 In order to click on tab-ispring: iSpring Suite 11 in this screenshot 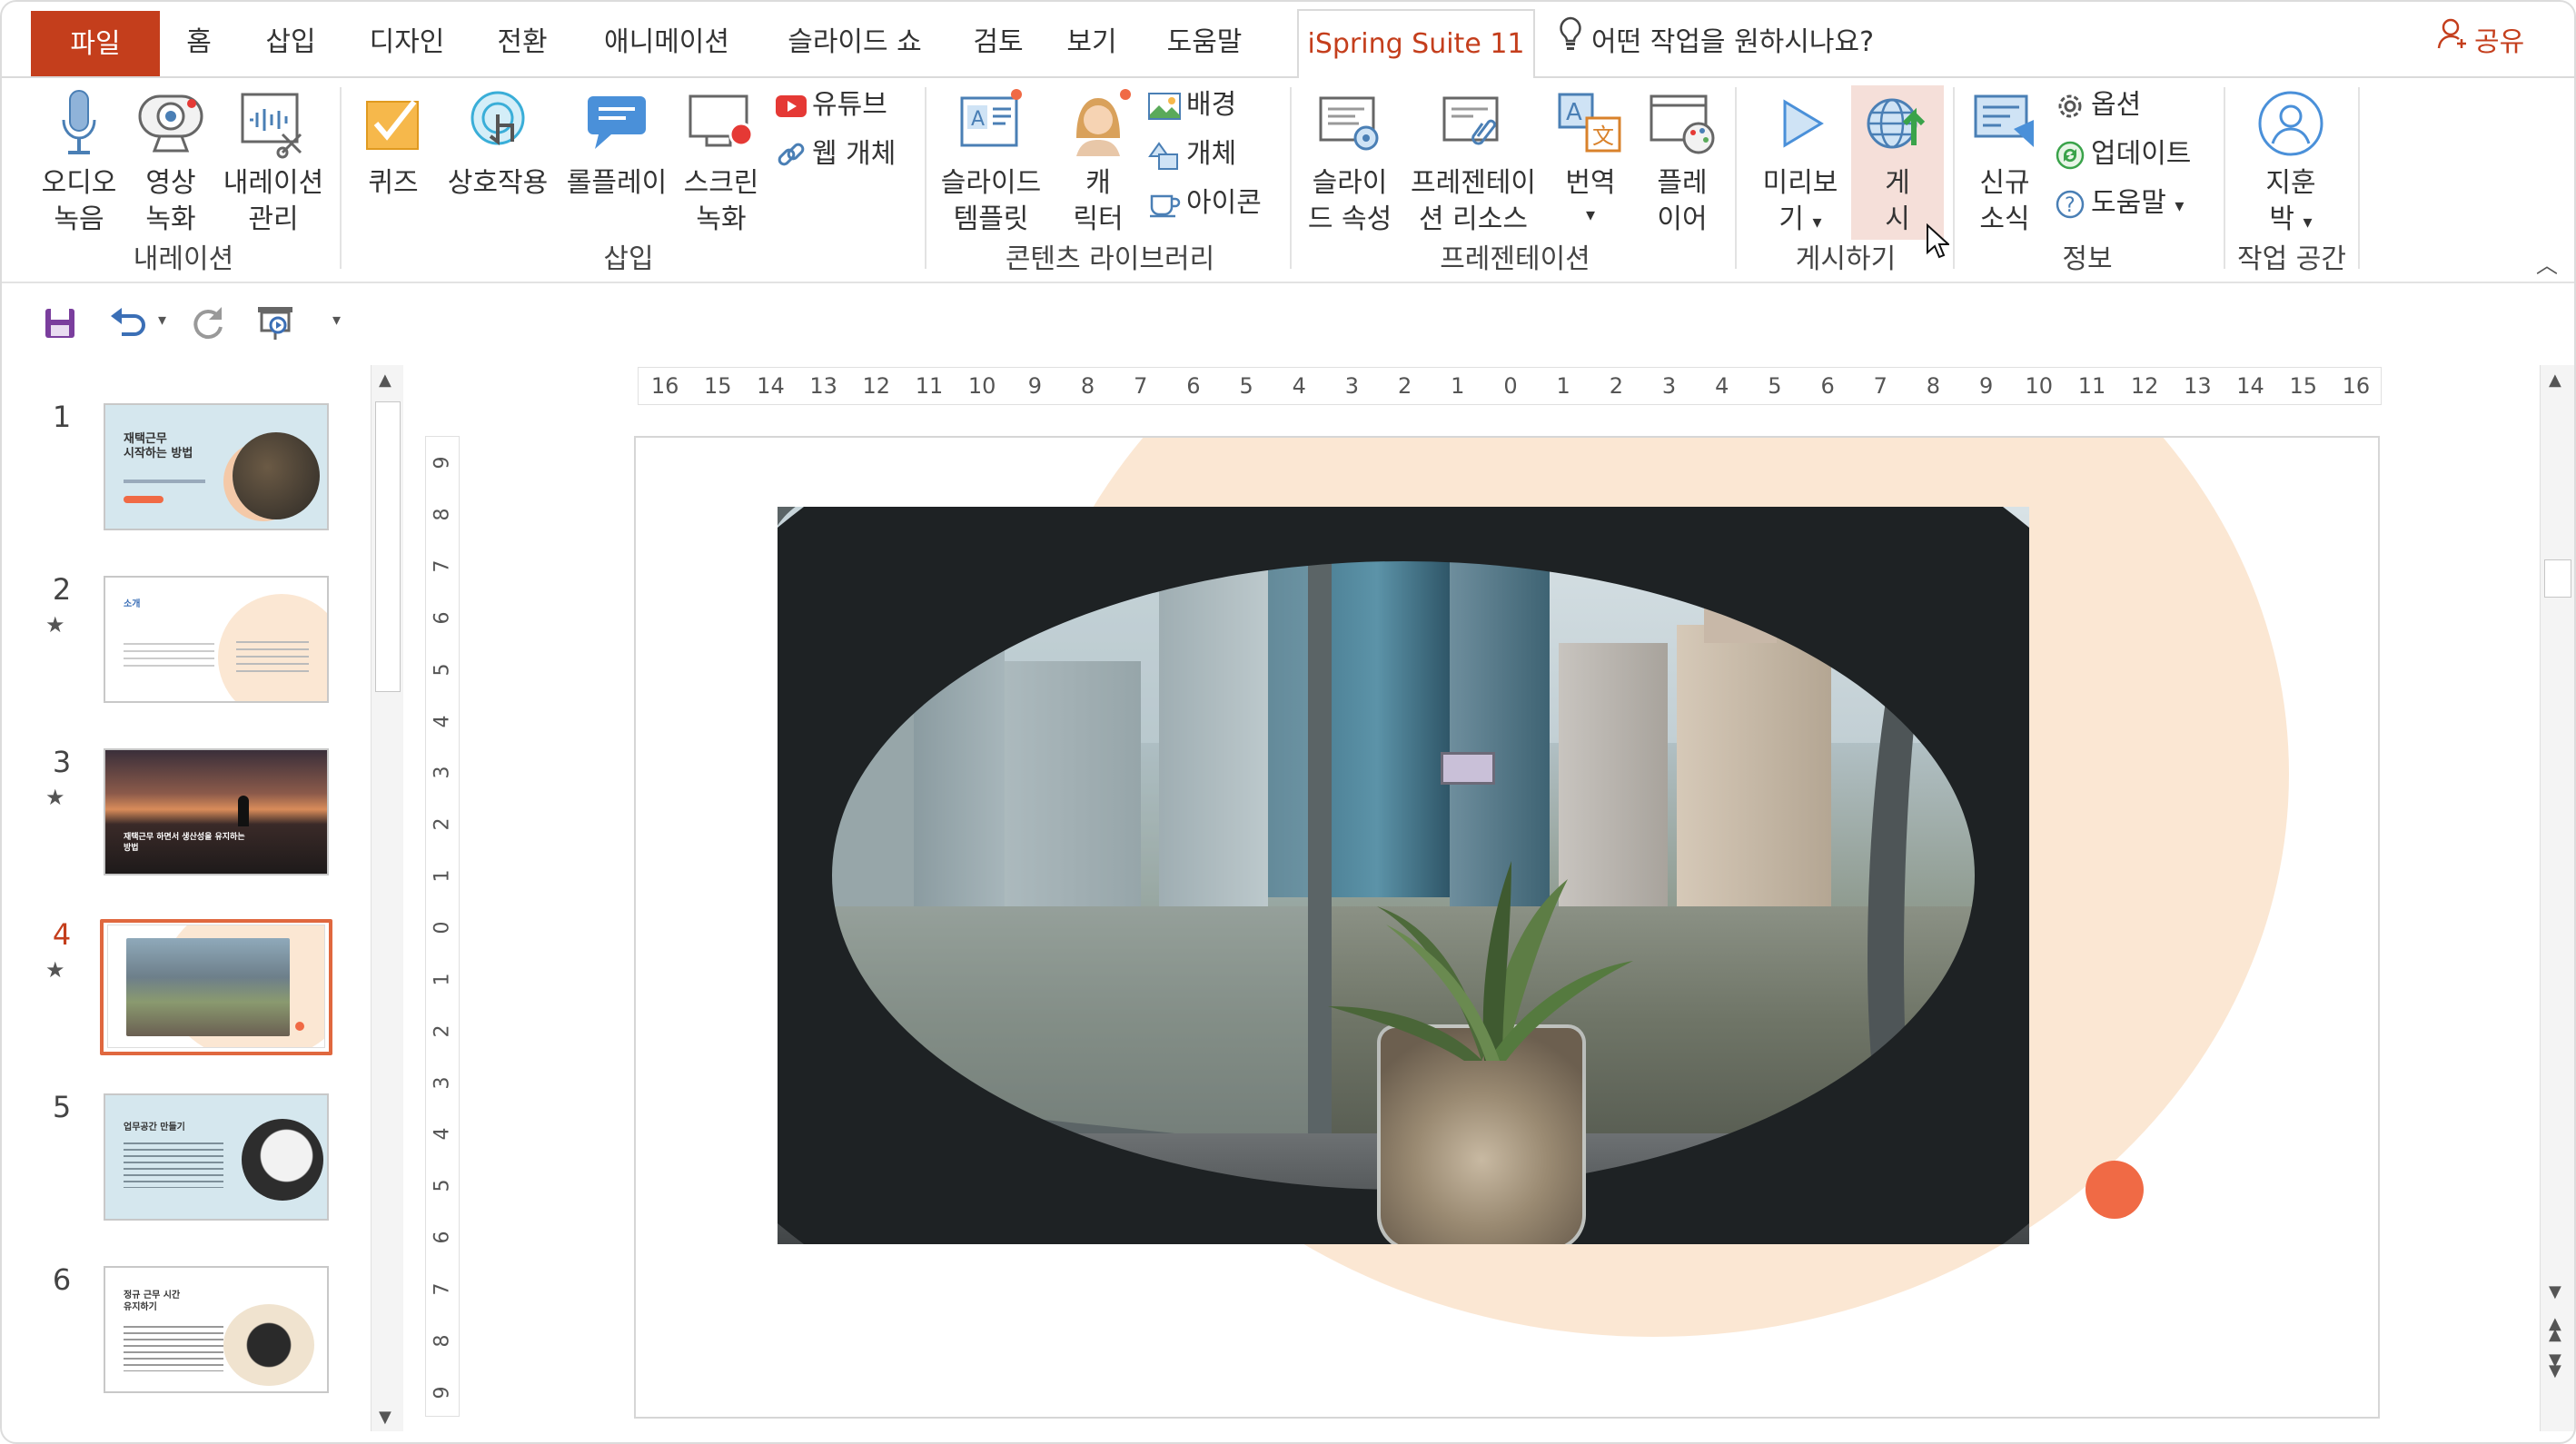, I will do `click(1416, 44)`.